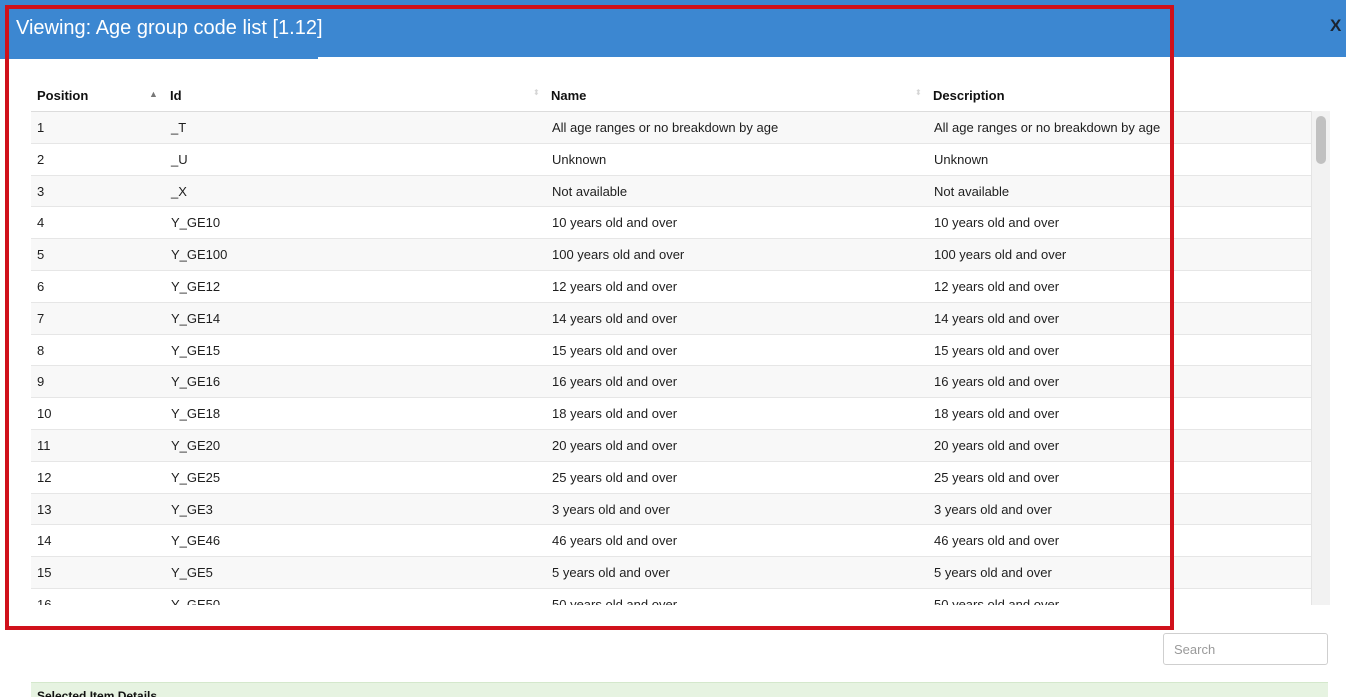  What do you see at coordinates (997, 445) in the screenshot?
I see `cell-description: 20 years old and over` at bounding box center [997, 445].